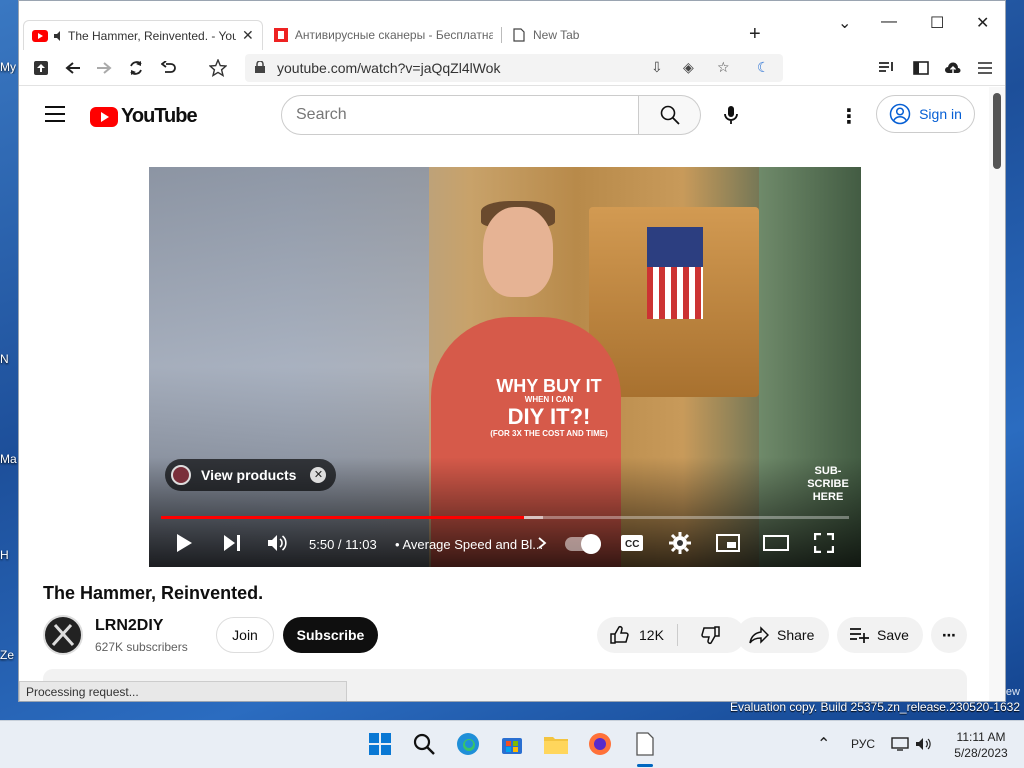 This screenshot has height=768, width=1024. I want to click on shirt-line-1: WHY BUY IT, so click(549, 386).